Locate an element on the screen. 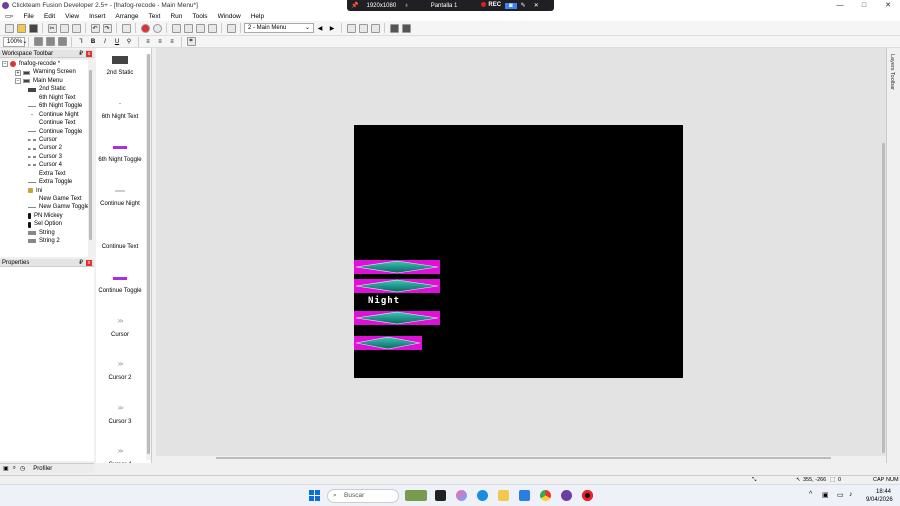 This screenshot has width=900, height=506. camera-icon: ◙ is located at coordinates (511, 5).